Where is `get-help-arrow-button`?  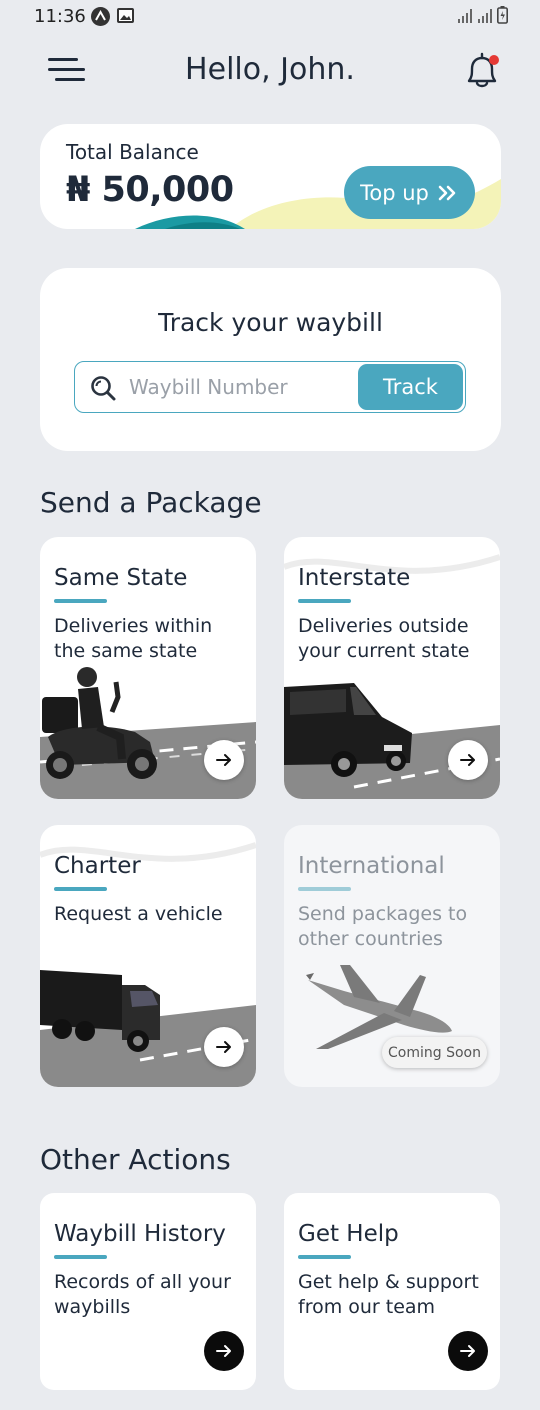 get-help-arrow-button is located at coordinates (468, 1351).